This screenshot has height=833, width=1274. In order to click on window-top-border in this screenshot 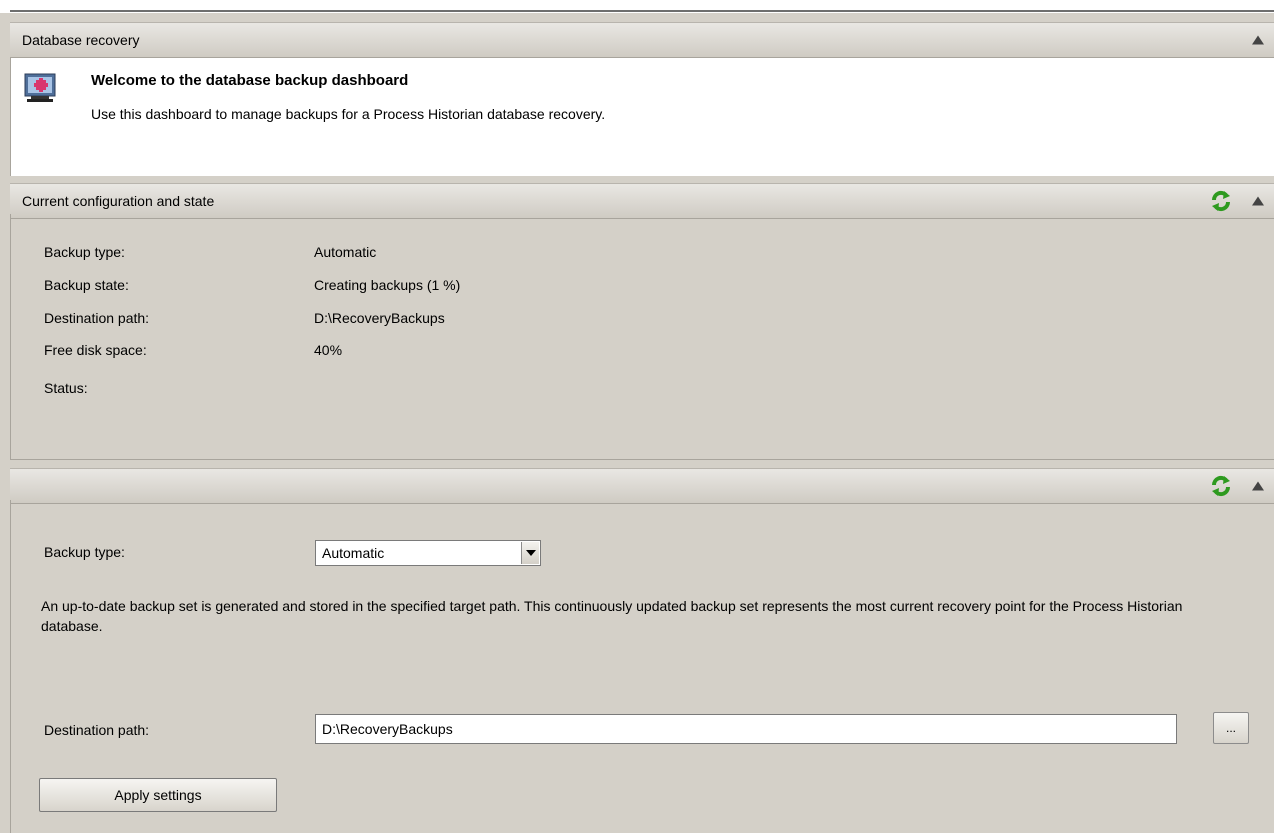, I will do `click(637, 6)`.